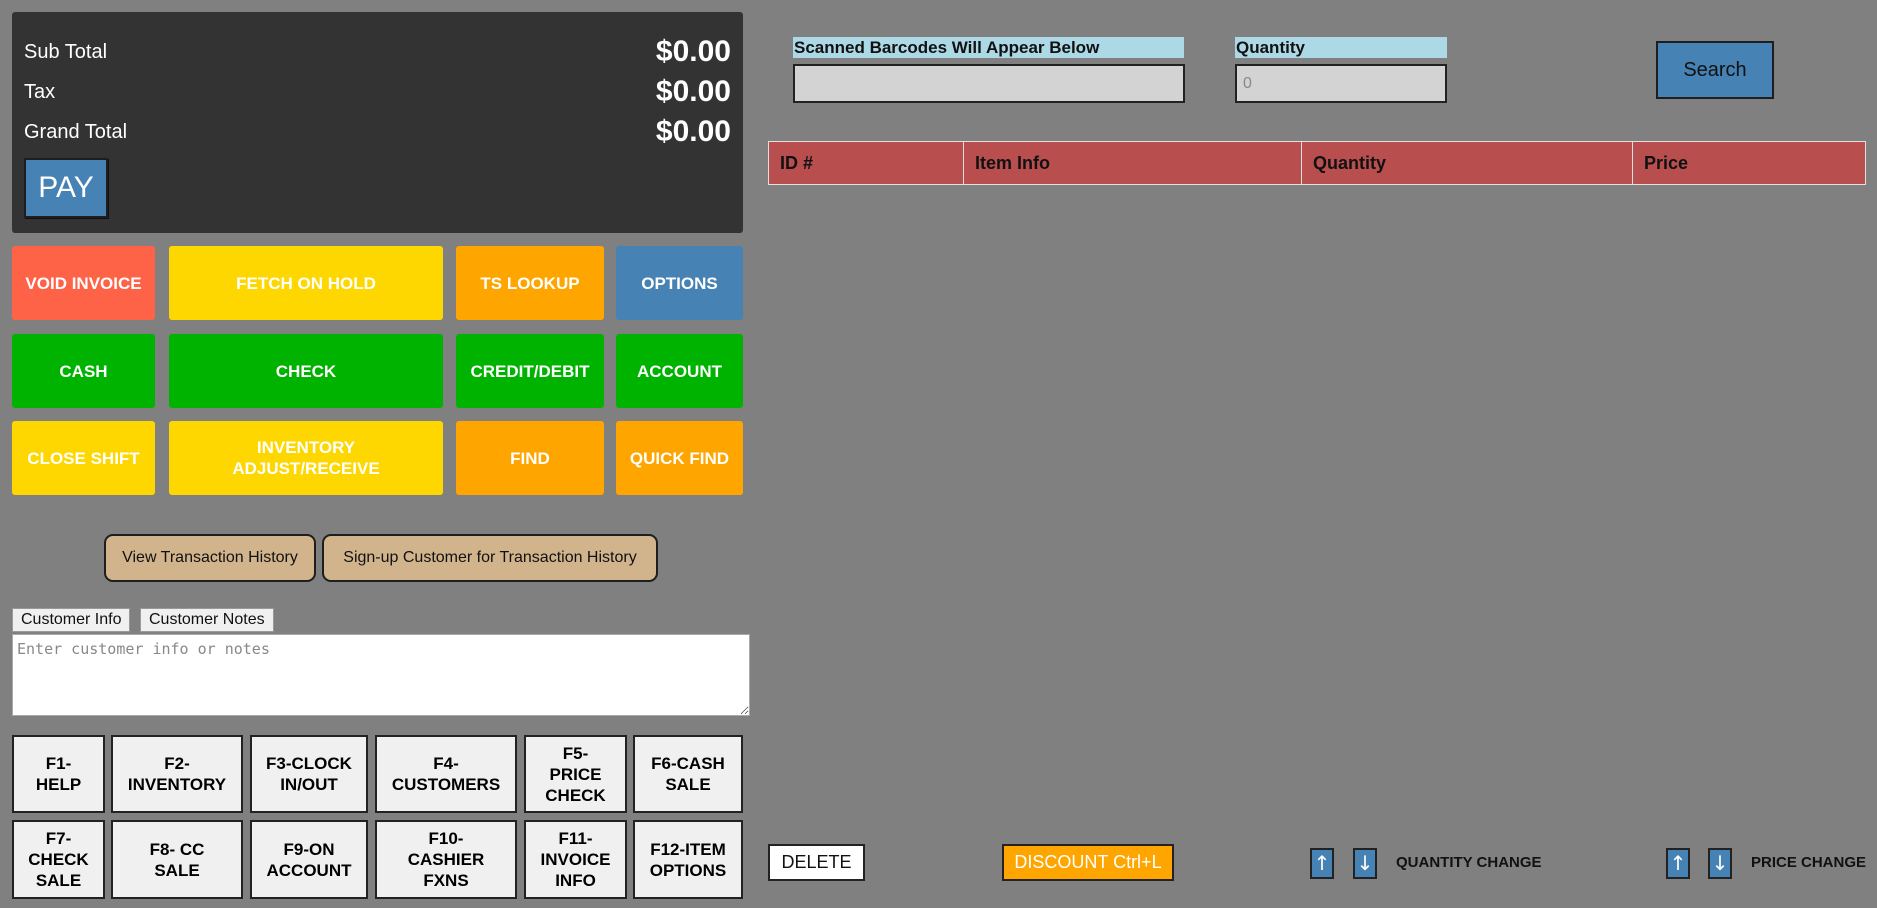 This screenshot has height=908, width=1877. What do you see at coordinates (693, 91) in the screenshot?
I see `tax-value: $0.00` at bounding box center [693, 91].